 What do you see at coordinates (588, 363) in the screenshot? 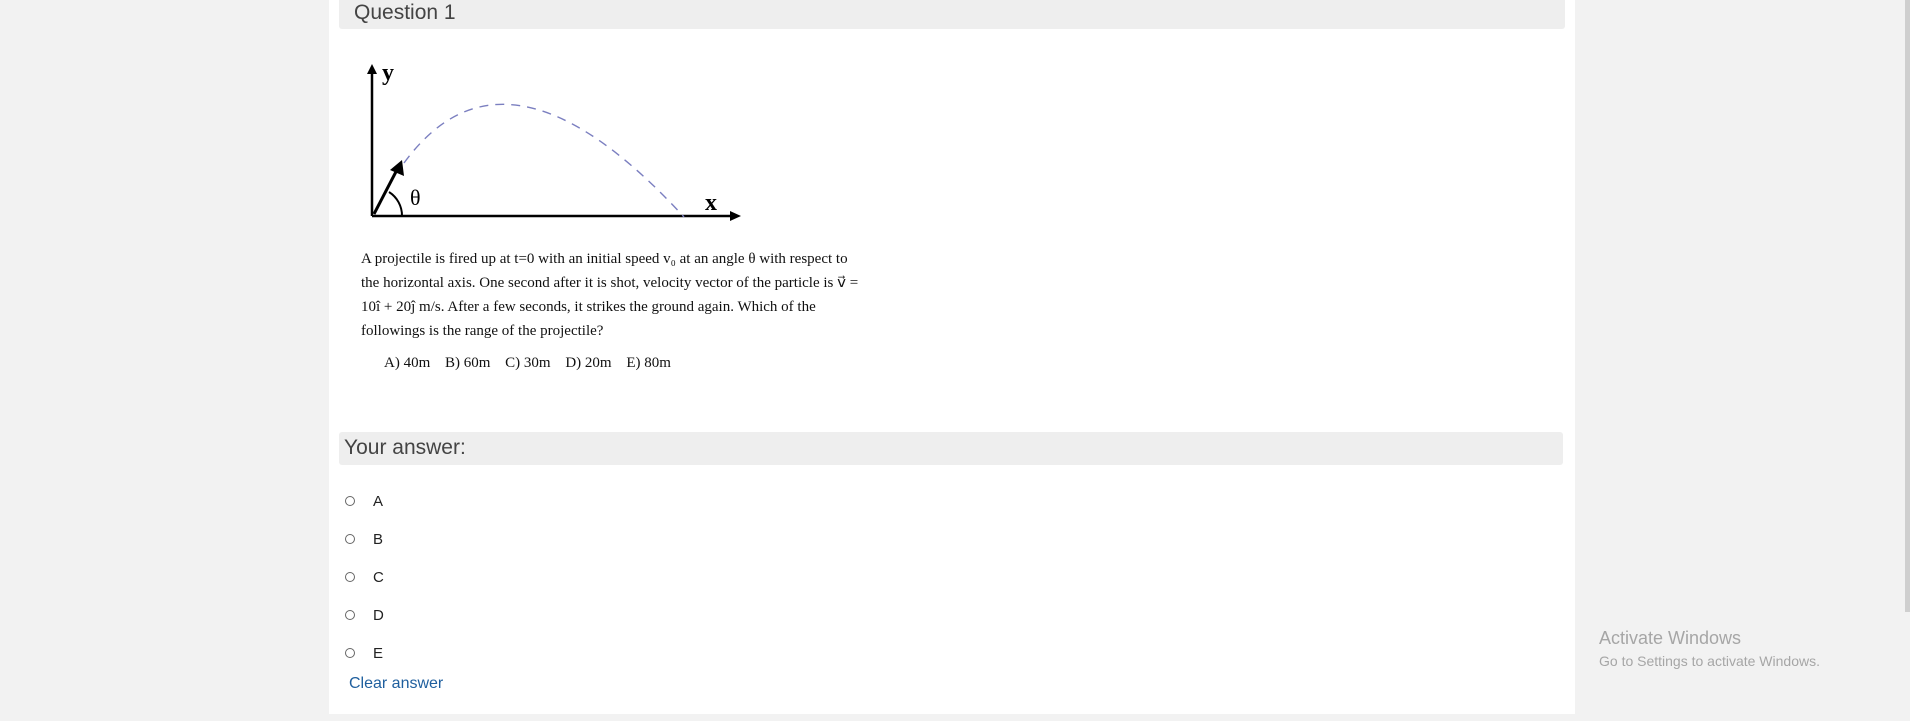
I see `choice-d-text: D) 20m` at bounding box center [588, 363].